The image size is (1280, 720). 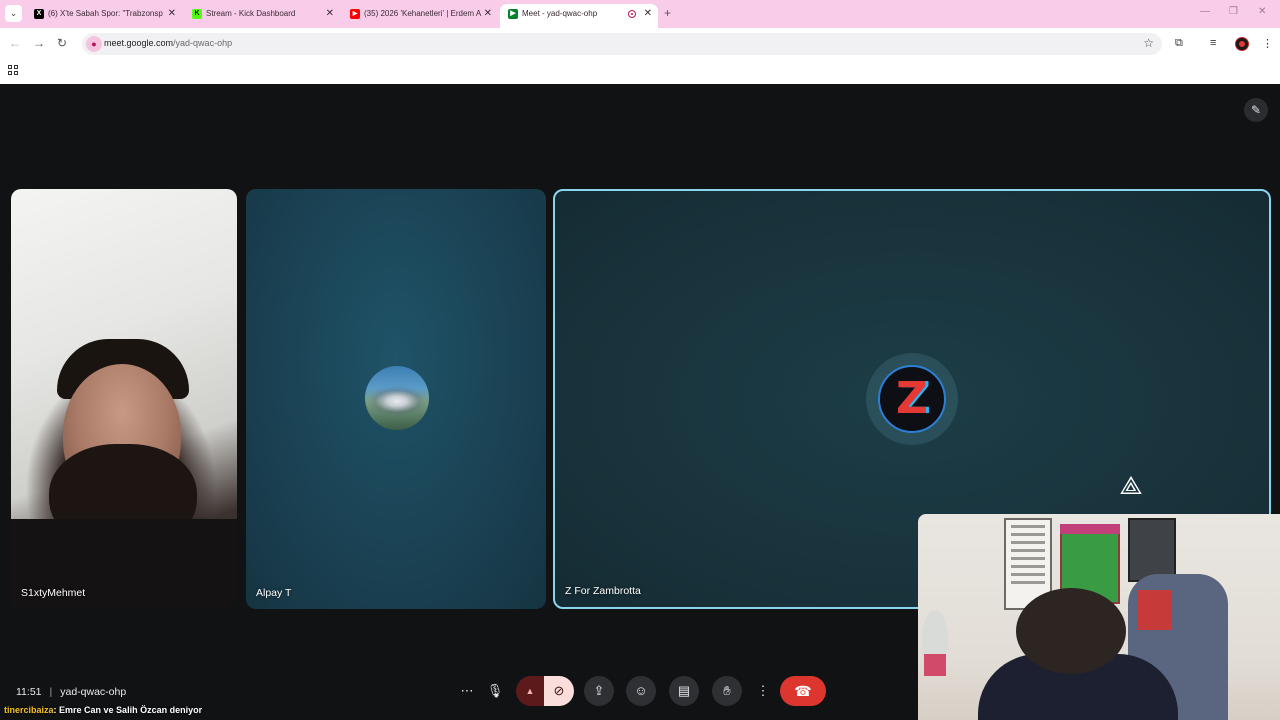 I want to click on extensions-icon: ⧉, so click(x=1179, y=43).